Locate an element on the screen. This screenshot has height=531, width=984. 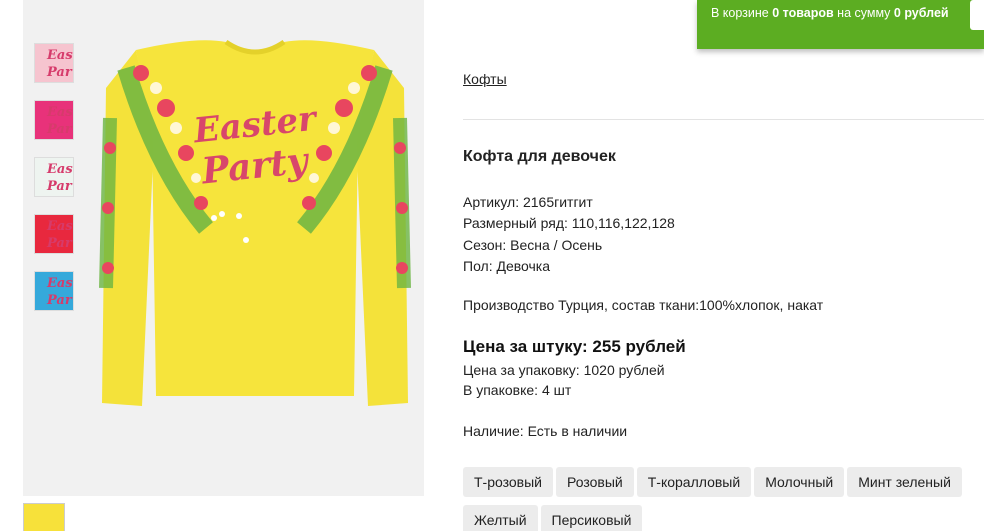
product-season: Сезон: Весна / Осень is located at coordinates (533, 244).